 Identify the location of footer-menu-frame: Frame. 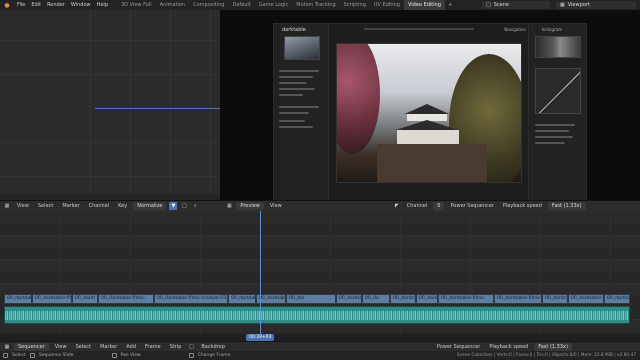
(153, 347).